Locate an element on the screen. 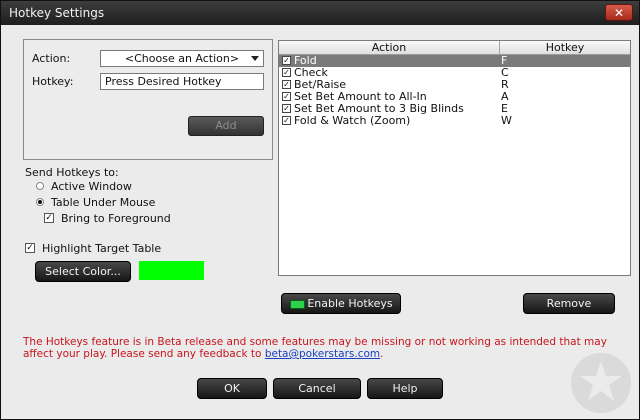 This screenshot has width=640, height=420. chevron-down-icon is located at coordinates (255, 58).